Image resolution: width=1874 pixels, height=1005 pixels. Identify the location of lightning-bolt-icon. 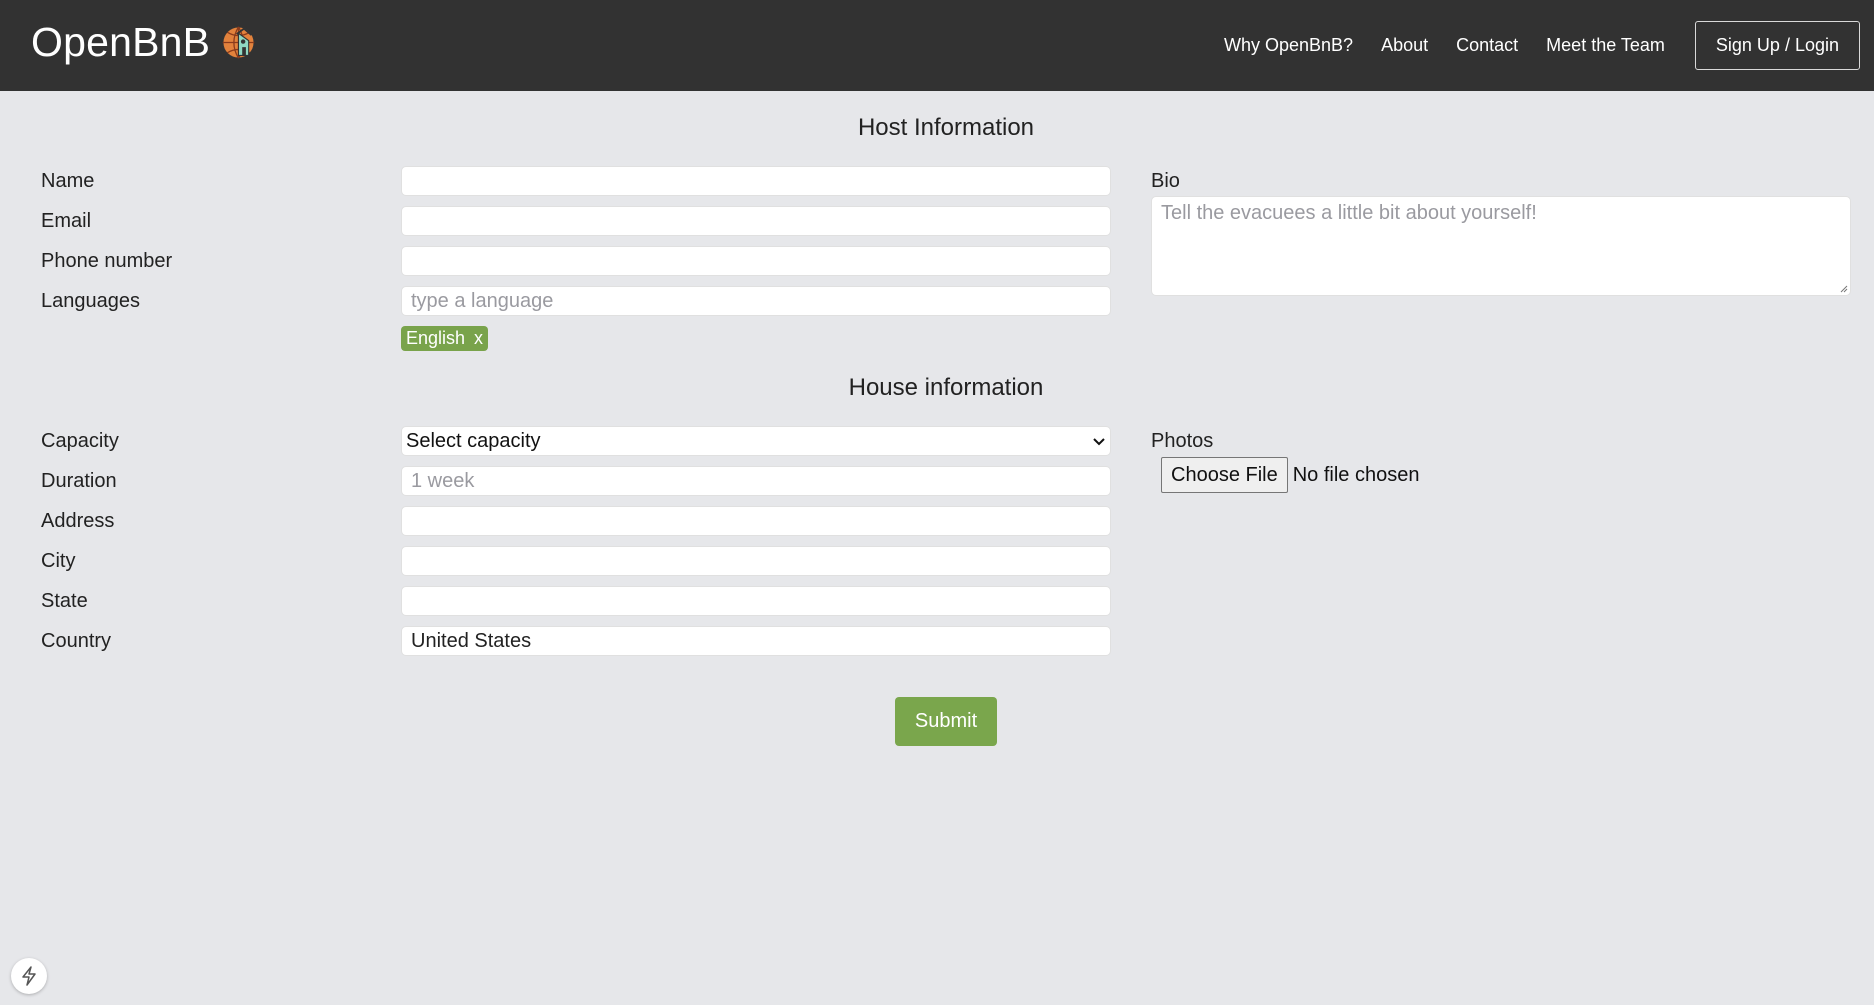
(29, 976).